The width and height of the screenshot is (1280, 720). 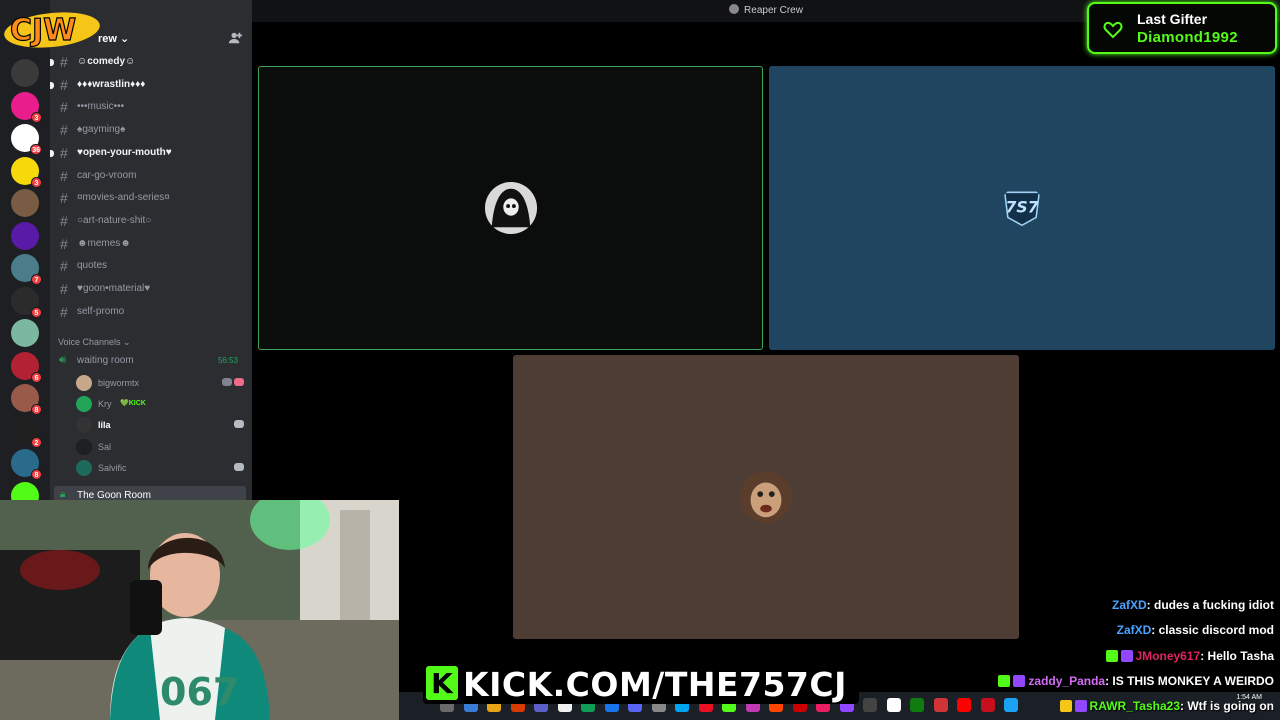 What do you see at coordinates (149, 153) in the screenshot?
I see `text-channel: # ♥open-your-mouth♥` at bounding box center [149, 153].